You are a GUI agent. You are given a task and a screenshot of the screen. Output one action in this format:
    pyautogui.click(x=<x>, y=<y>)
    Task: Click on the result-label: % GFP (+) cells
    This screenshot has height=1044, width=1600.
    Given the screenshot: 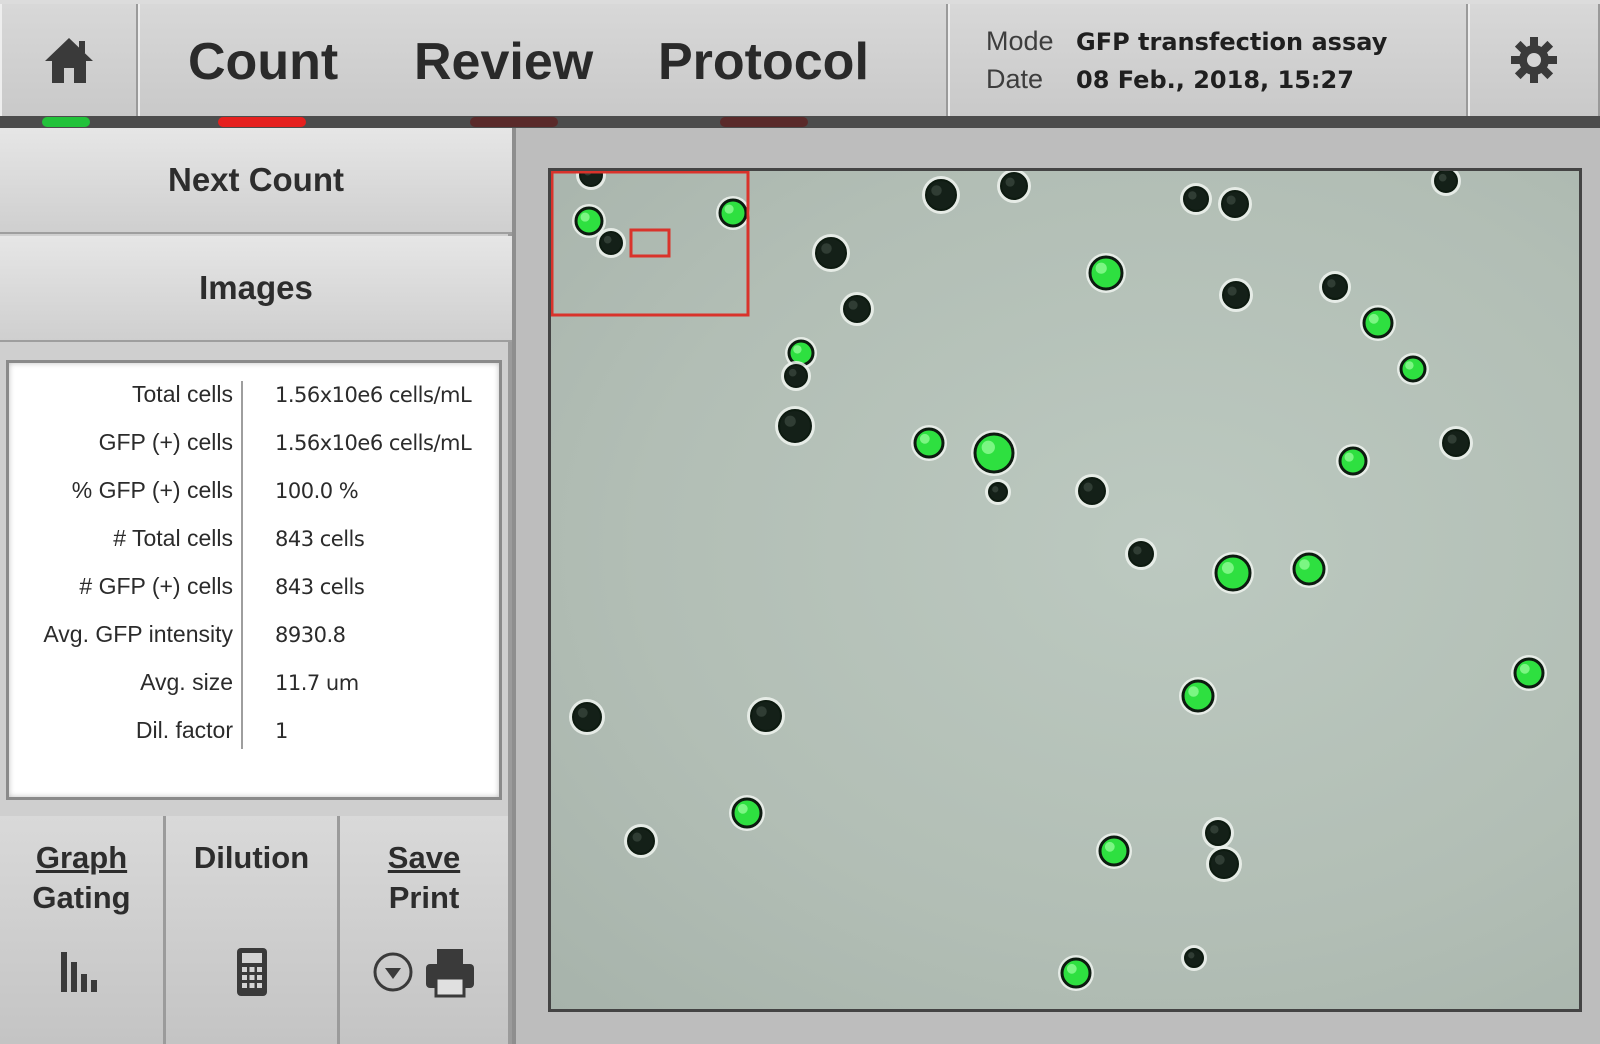 What is the action you would take?
    pyautogui.click(x=152, y=490)
    